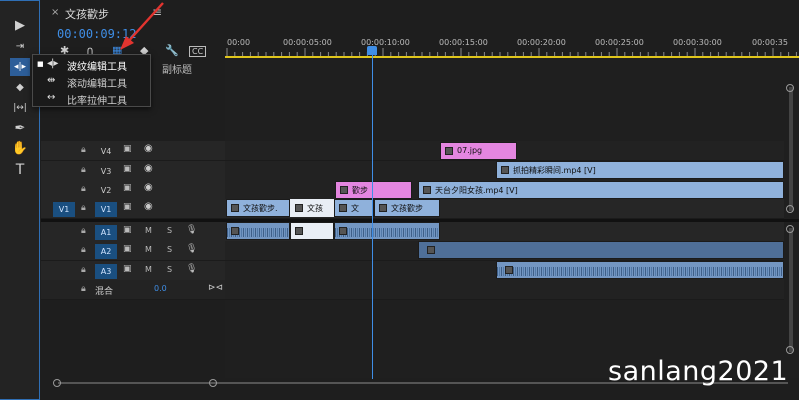 The height and width of the screenshot is (400, 799). What do you see at coordinates (373, 190) in the screenshot?
I see `clip-v2-image: 歡步` at bounding box center [373, 190].